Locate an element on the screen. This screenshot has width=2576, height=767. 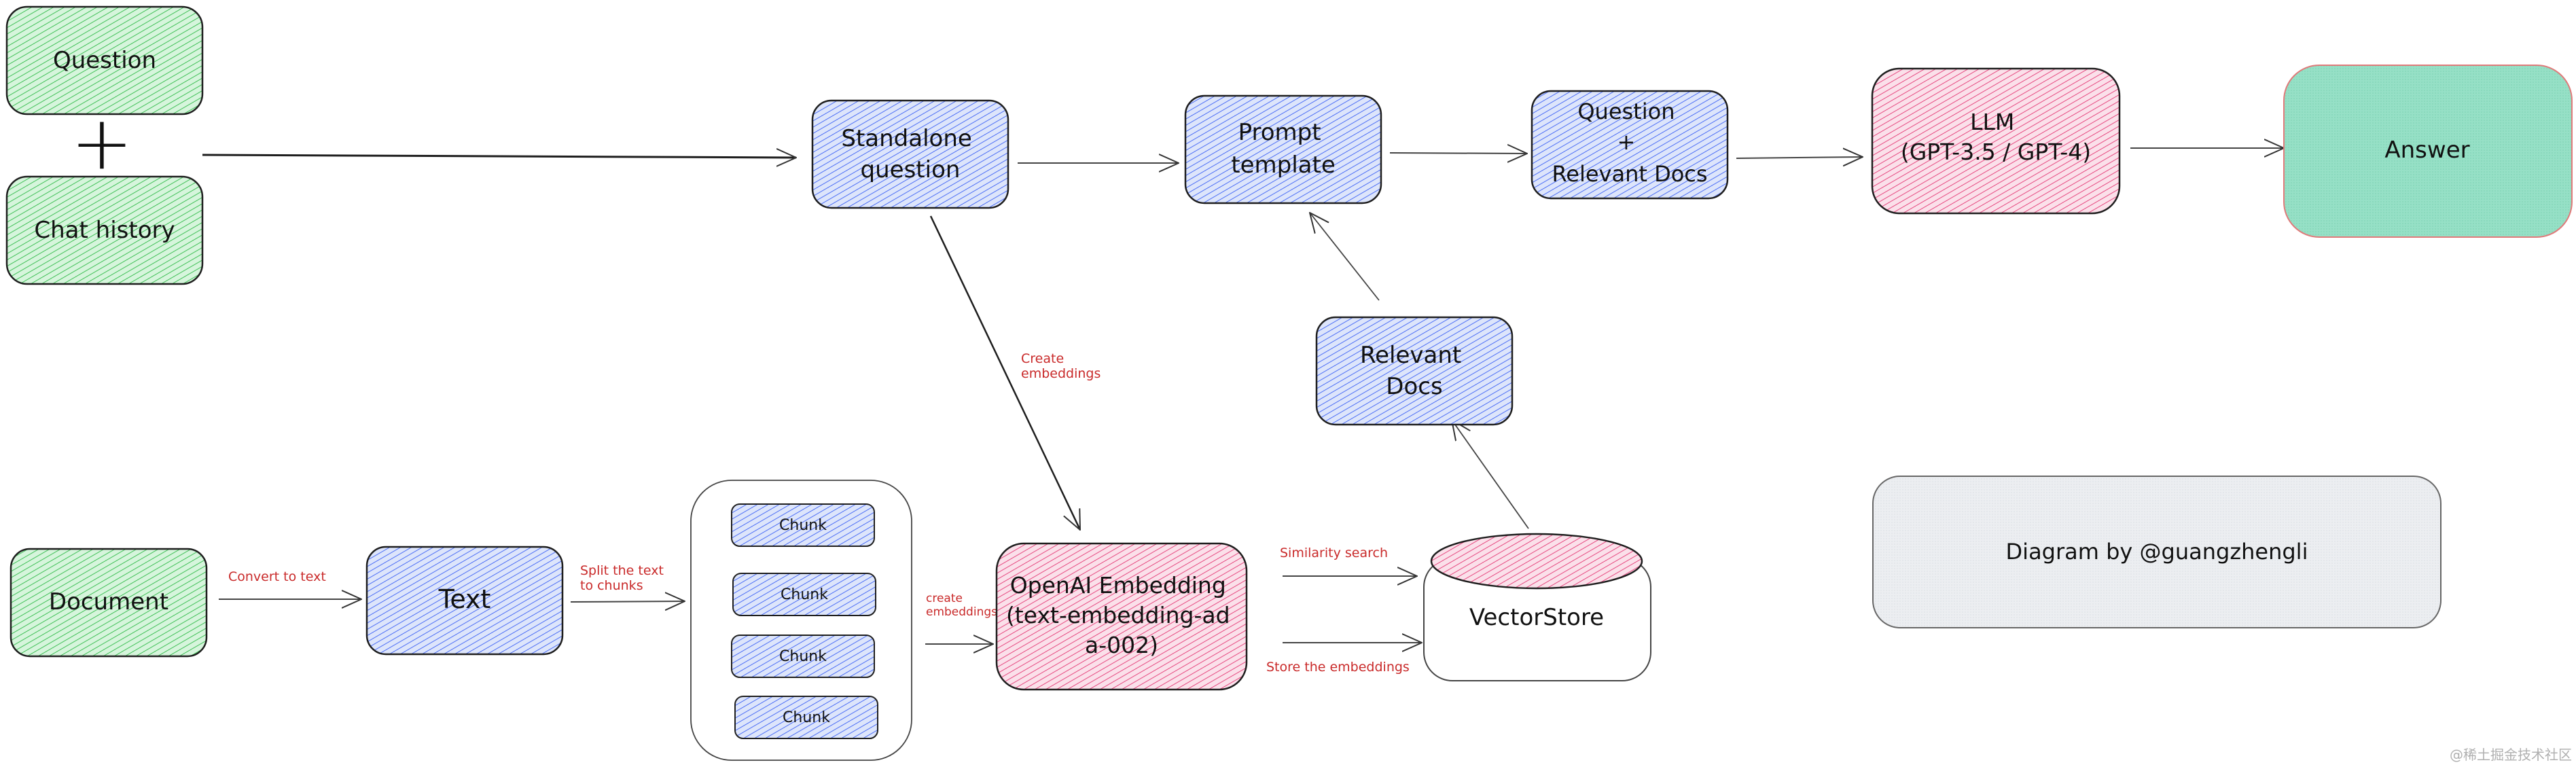
node-question: Question is located at coordinates (104, 60).